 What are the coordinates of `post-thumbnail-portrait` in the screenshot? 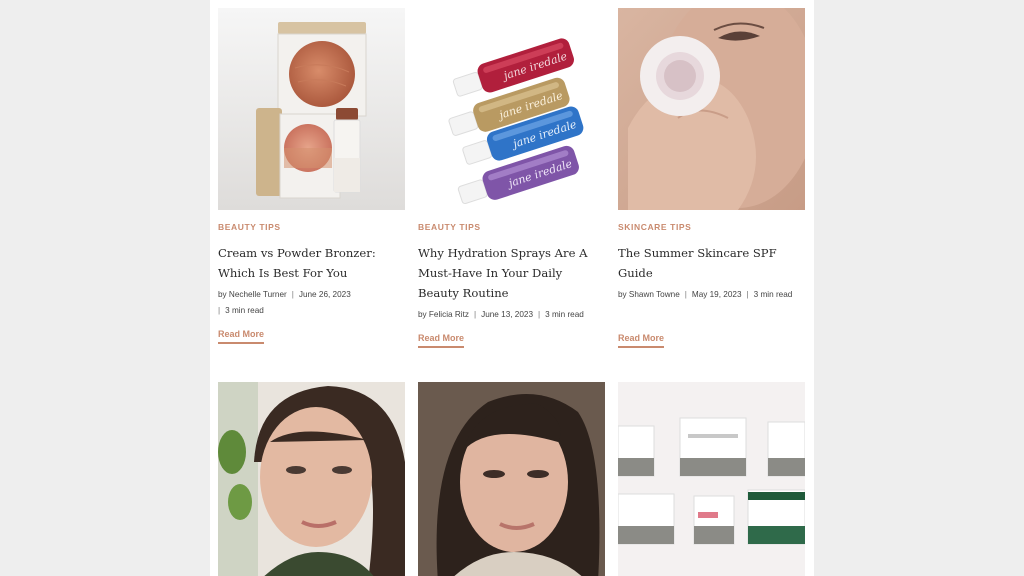 It's located at (311, 479).